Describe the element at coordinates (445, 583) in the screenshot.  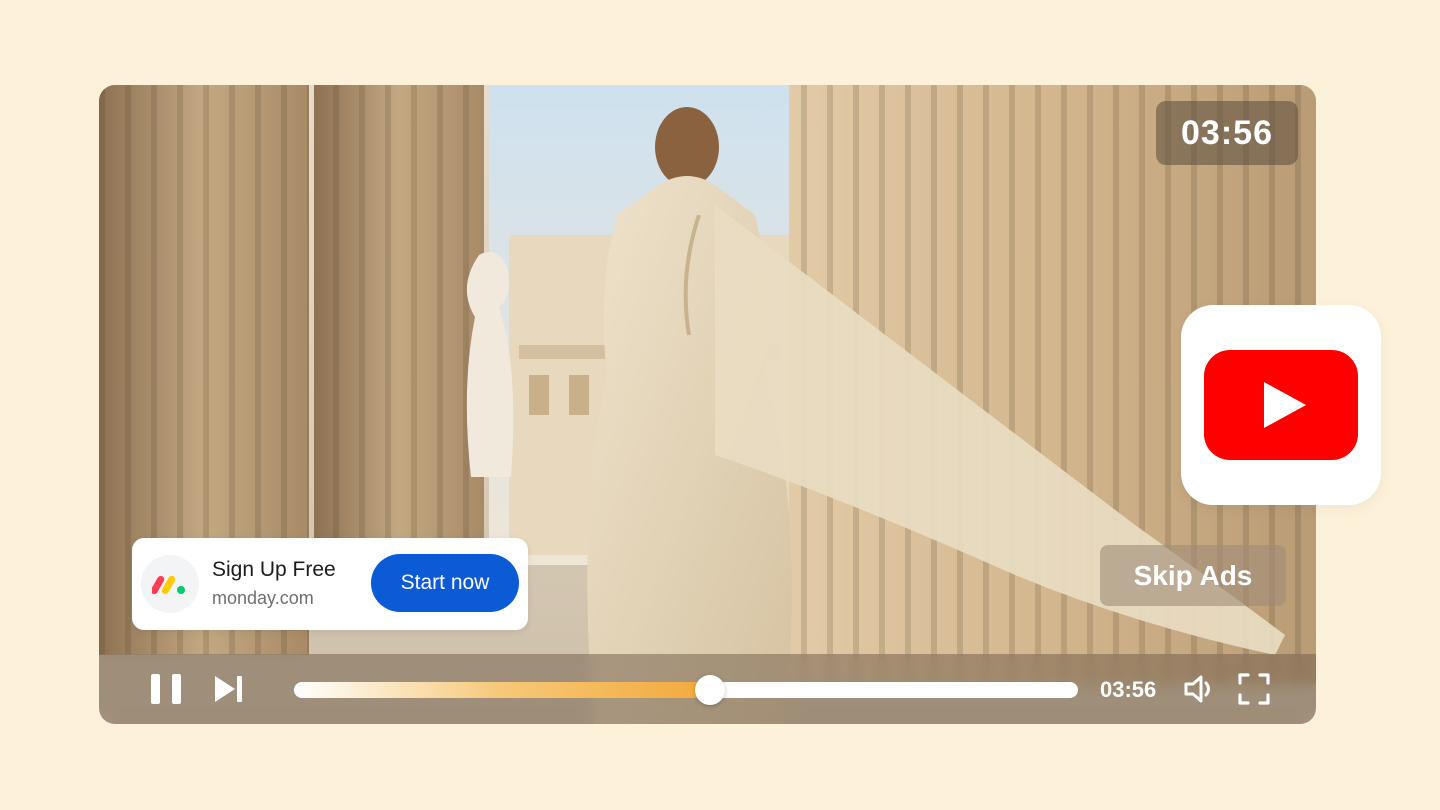
I see `start-now-button: Start now` at that location.